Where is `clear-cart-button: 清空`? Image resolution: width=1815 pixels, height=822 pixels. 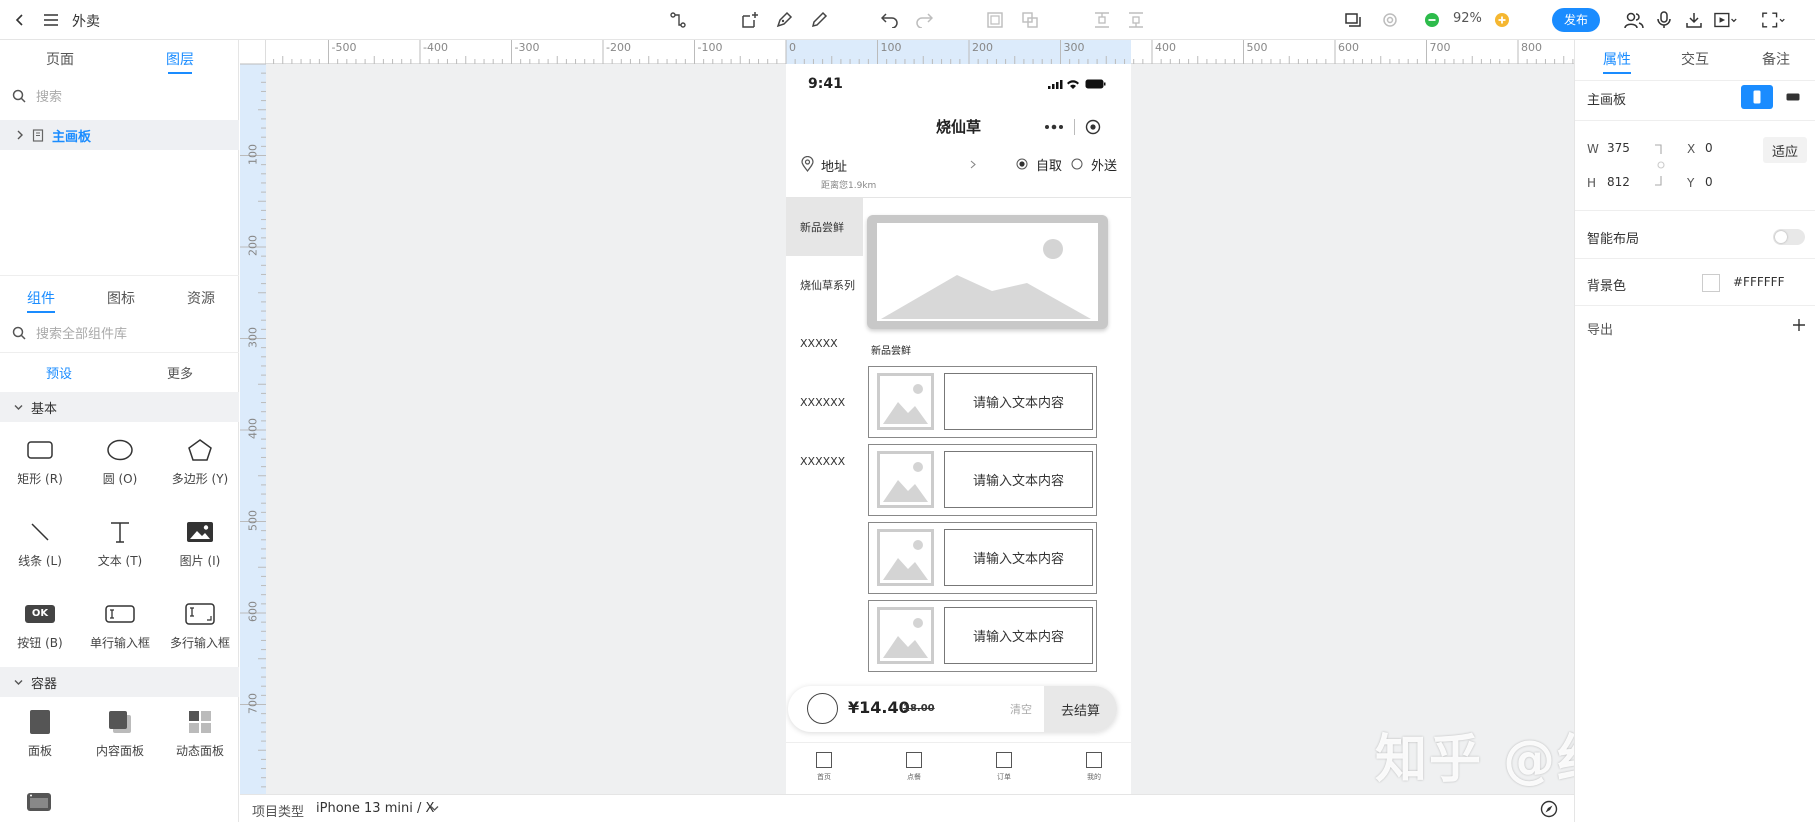 clear-cart-button: 清空 is located at coordinates (1021, 709).